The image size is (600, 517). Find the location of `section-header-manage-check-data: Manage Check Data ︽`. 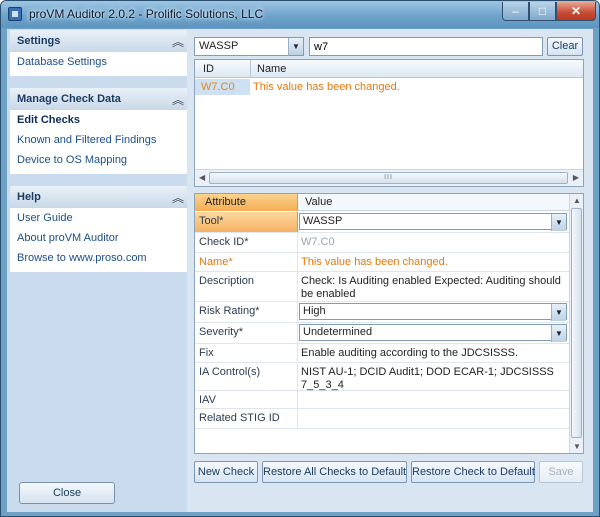

section-header-manage-check-data: Manage Check Data ︽ is located at coordinates (98, 99).